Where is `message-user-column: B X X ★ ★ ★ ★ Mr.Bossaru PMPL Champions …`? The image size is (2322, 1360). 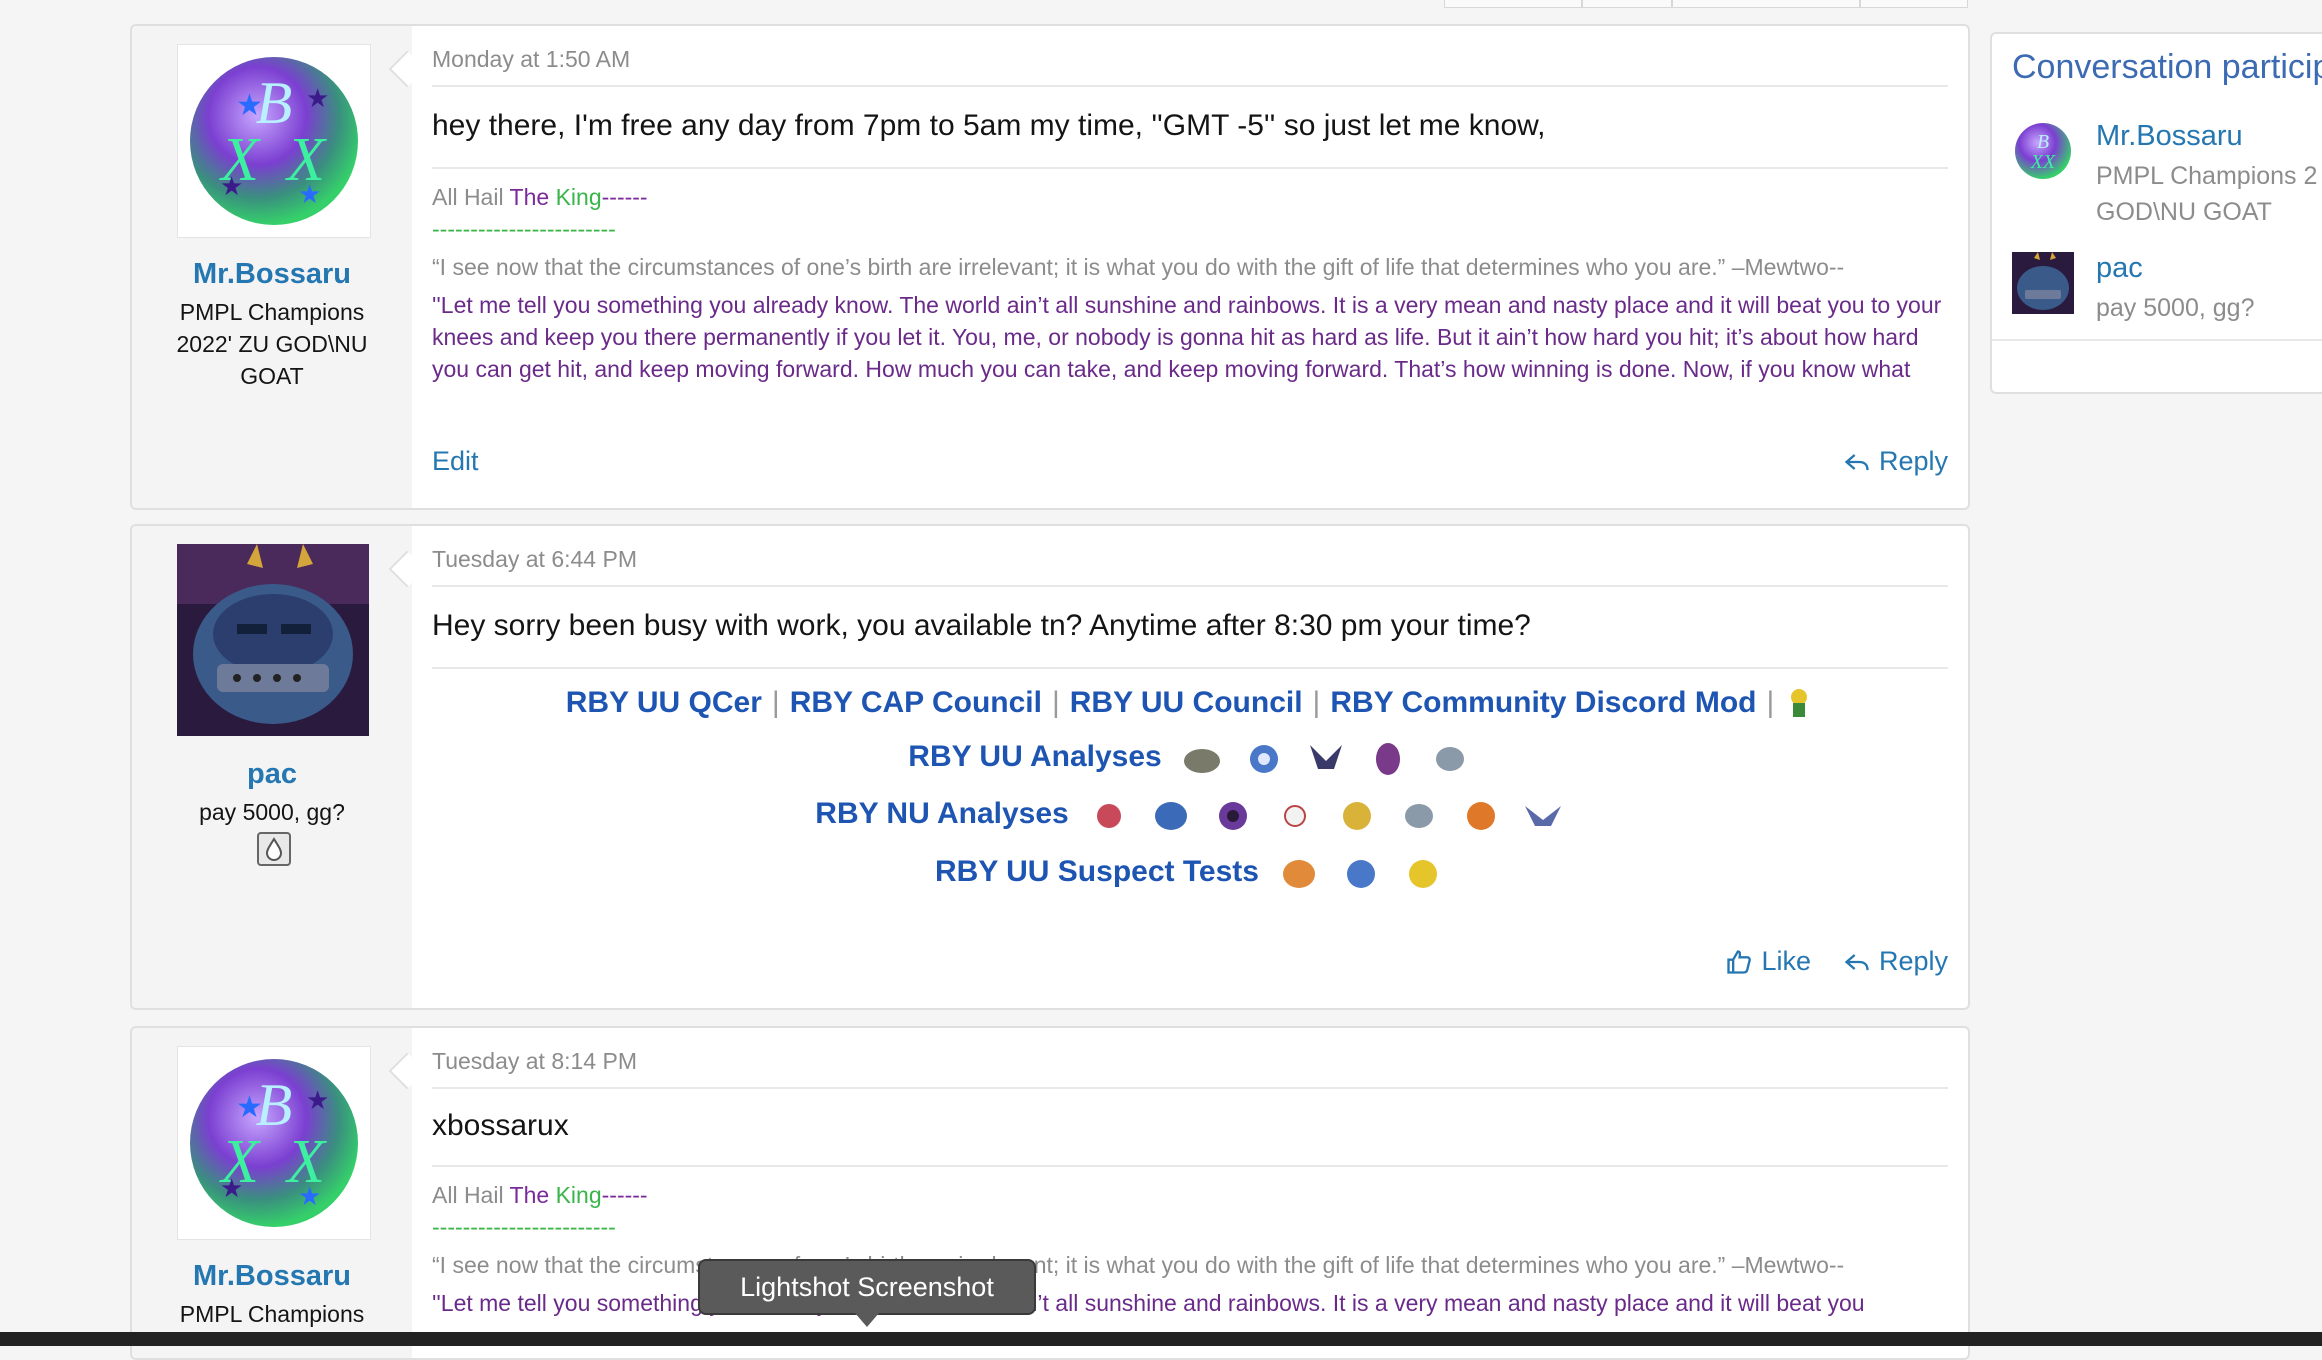 message-user-column: B X X ★ ★ ★ ★ Mr.Bossaru PMPL Champions … is located at coordinates (272, 267).